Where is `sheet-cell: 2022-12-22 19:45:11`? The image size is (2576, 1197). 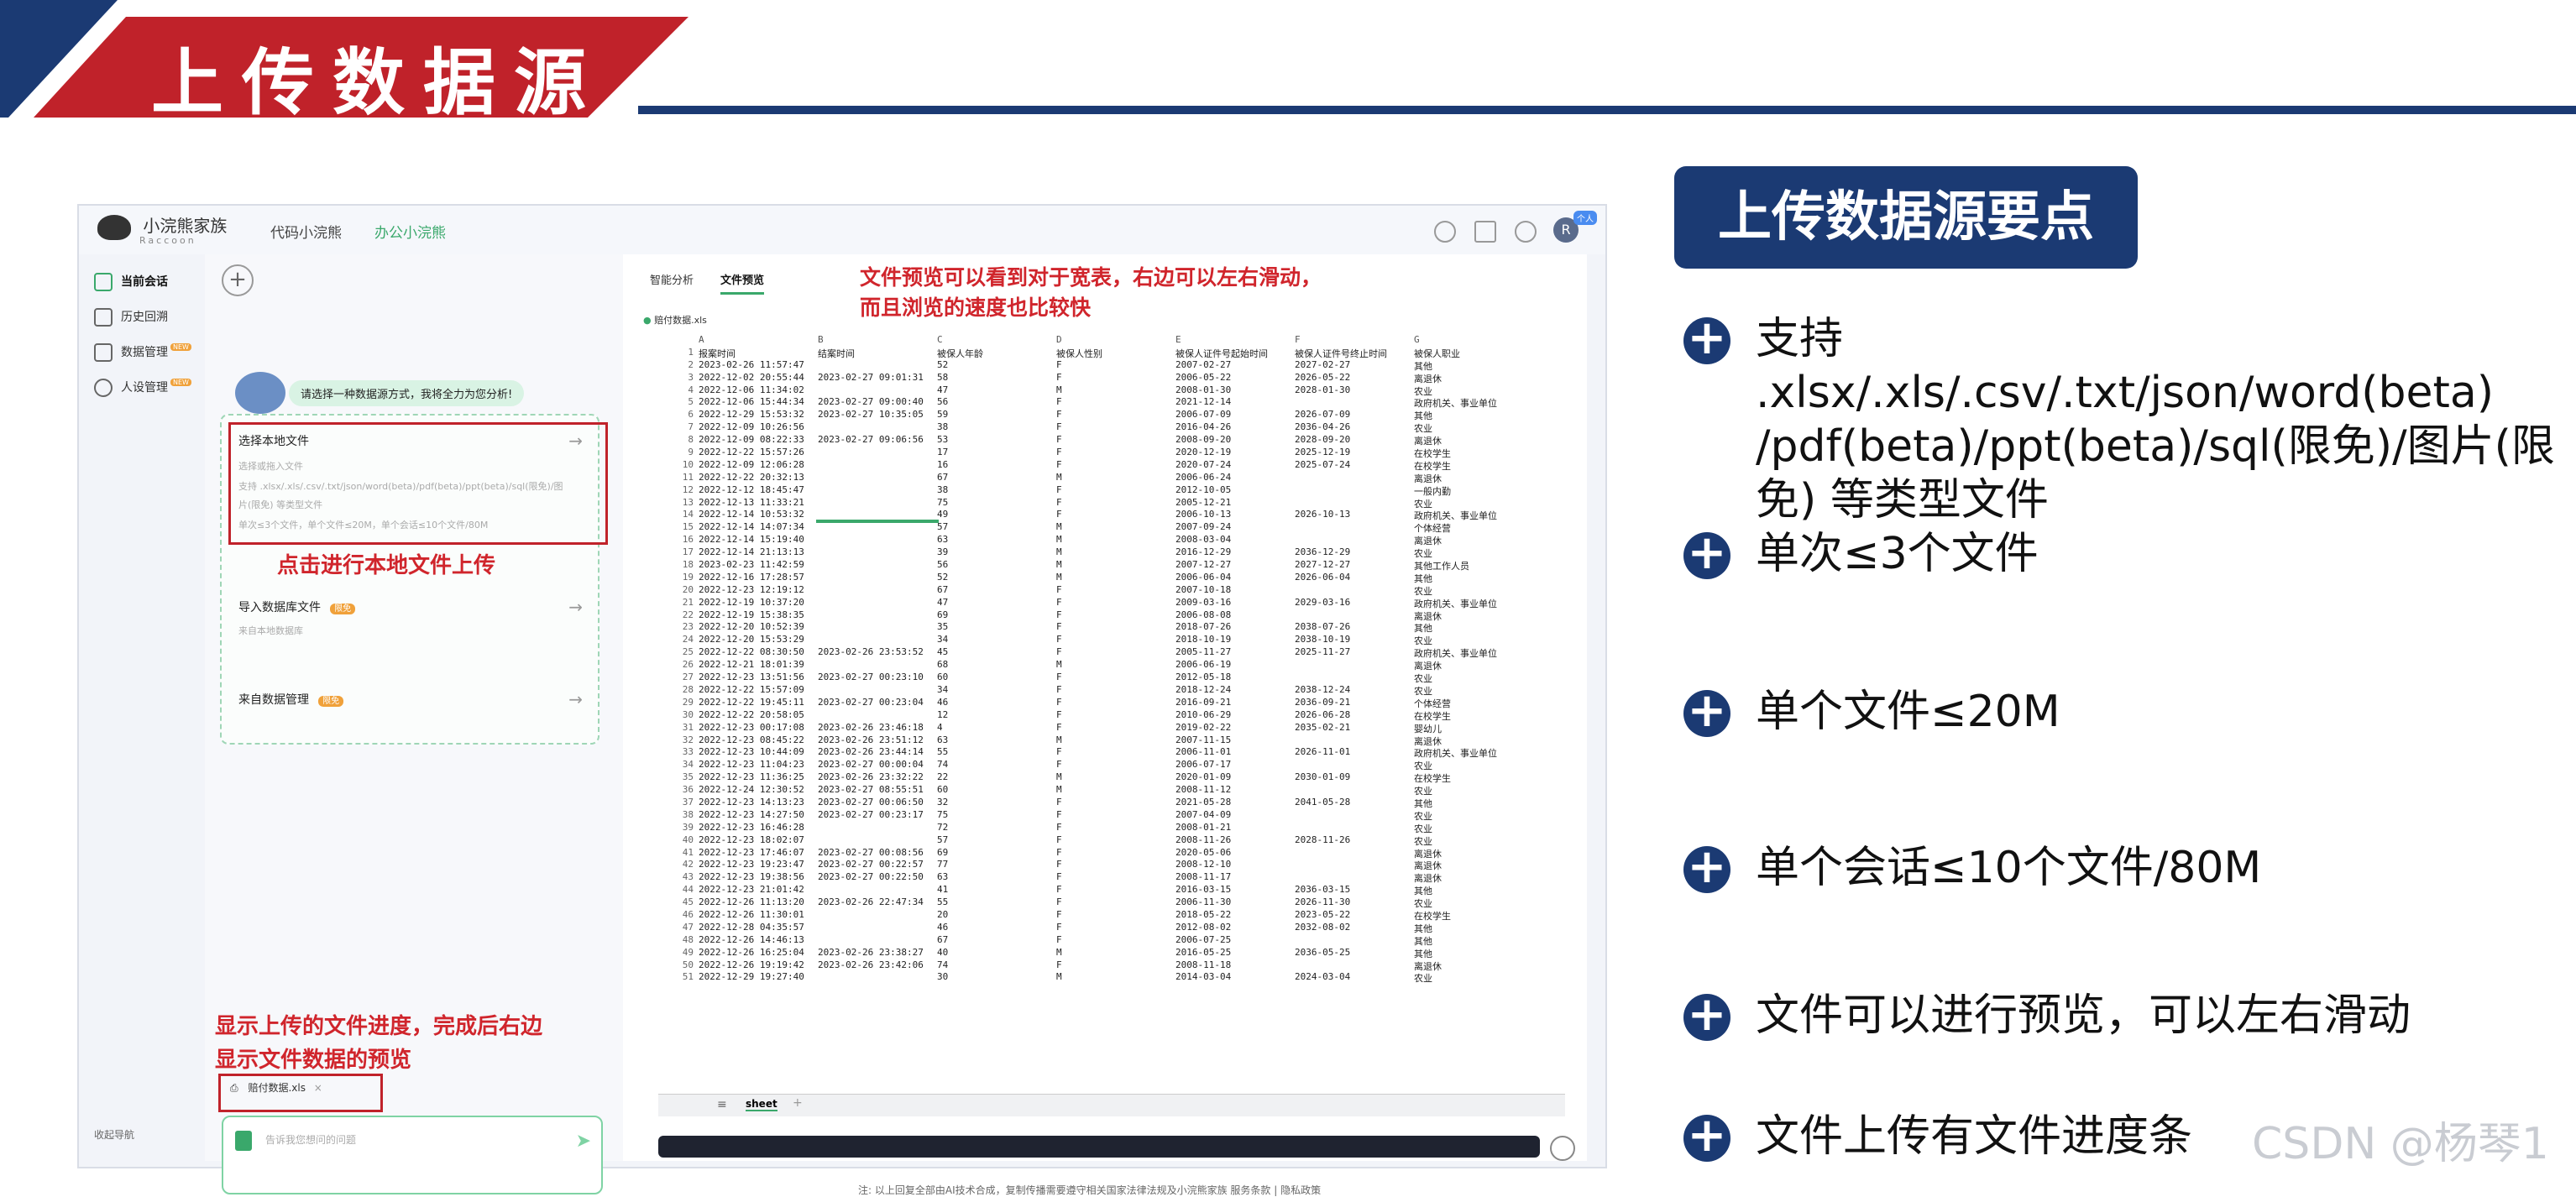
sheet-cell: 2022-12-22 19:45:11 is located at coordinates (759, 703).